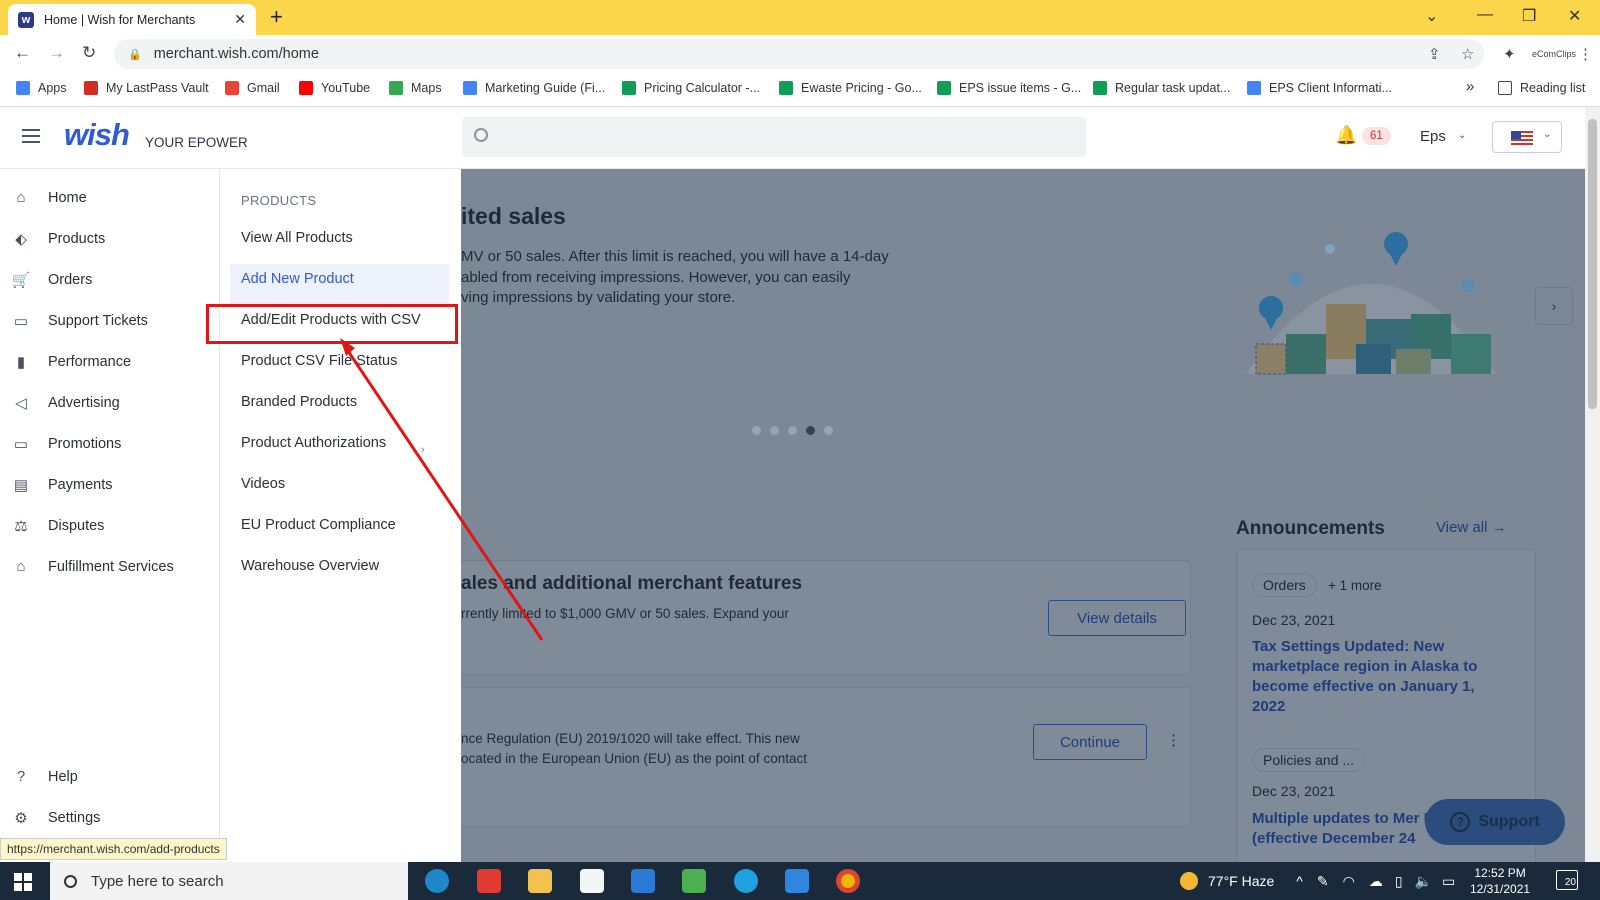 Image resolution: width=1600 pixels, height=900 pixels. What do you see at coordinates (1462, 527) in the screenshot?
I see `view-all-label: View all` at bounding box center [1462, 527].